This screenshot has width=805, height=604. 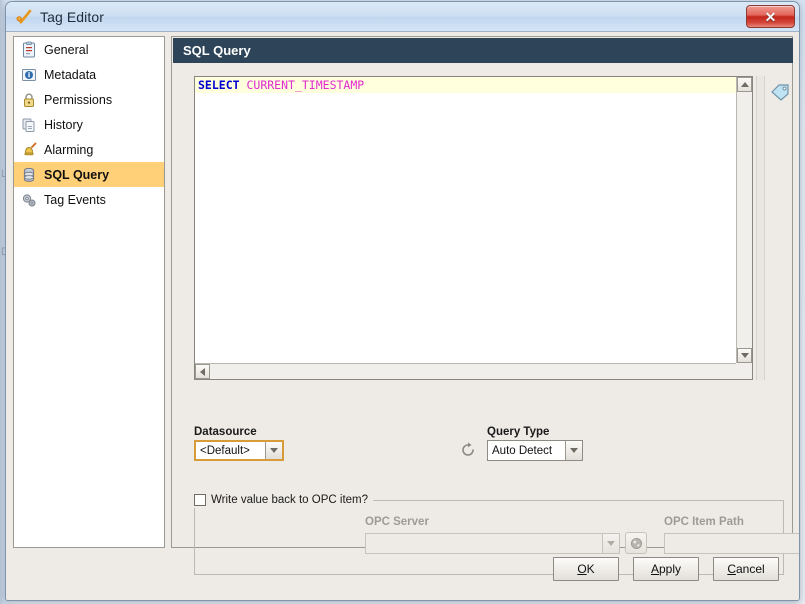 I want to click on tag-icon, so click(x=780, y=91).